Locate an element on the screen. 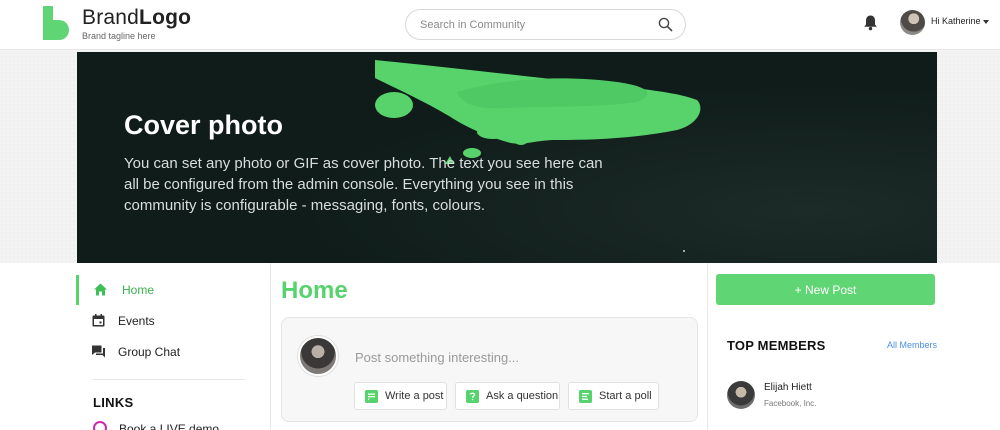  chat-icon is located at coordinates (98, 351).